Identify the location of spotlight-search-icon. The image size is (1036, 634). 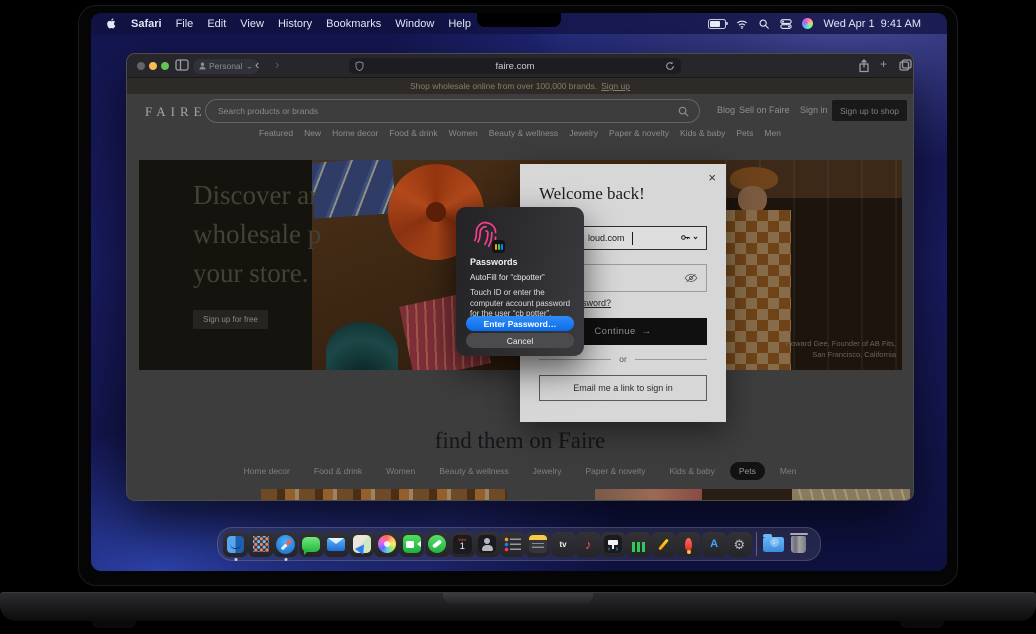
(764, 24).